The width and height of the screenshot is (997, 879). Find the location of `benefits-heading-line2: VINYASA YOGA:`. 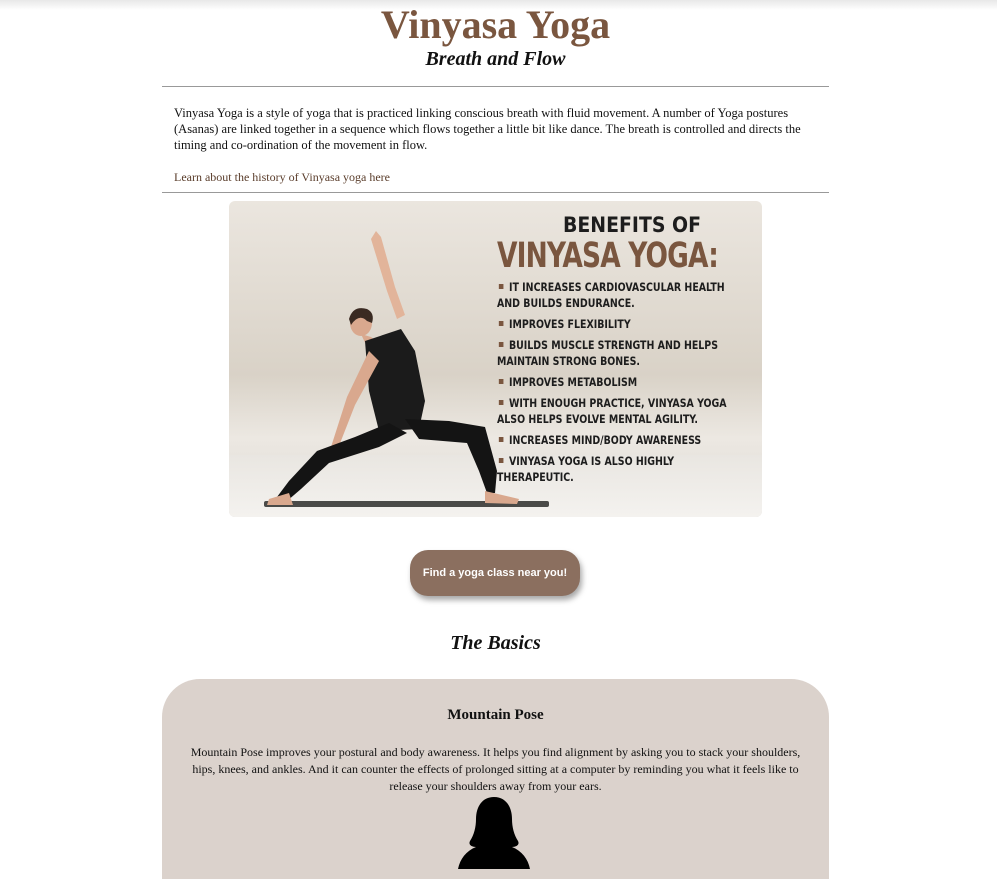

benefits-heading-line2: VINYASA YOGA: is located at coordinates (608, 256).